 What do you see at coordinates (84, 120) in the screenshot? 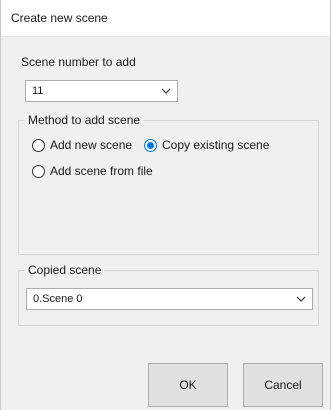
I see `method-legend: Method to add scene` at bounding box center [84, 120].